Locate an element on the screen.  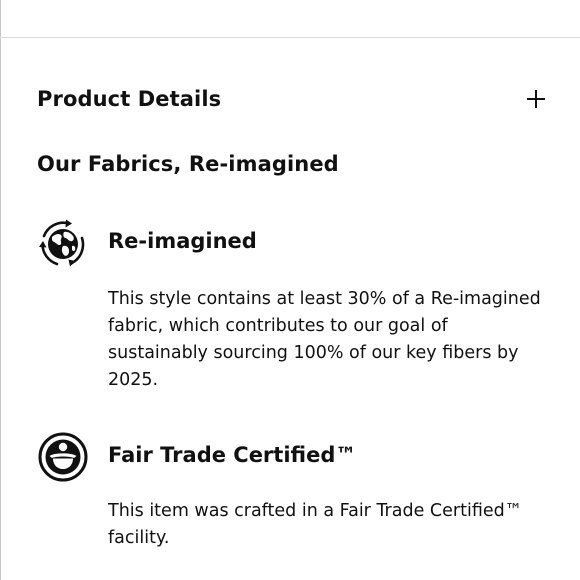
globe-recycle-icon is located at coordinates (62, 243).